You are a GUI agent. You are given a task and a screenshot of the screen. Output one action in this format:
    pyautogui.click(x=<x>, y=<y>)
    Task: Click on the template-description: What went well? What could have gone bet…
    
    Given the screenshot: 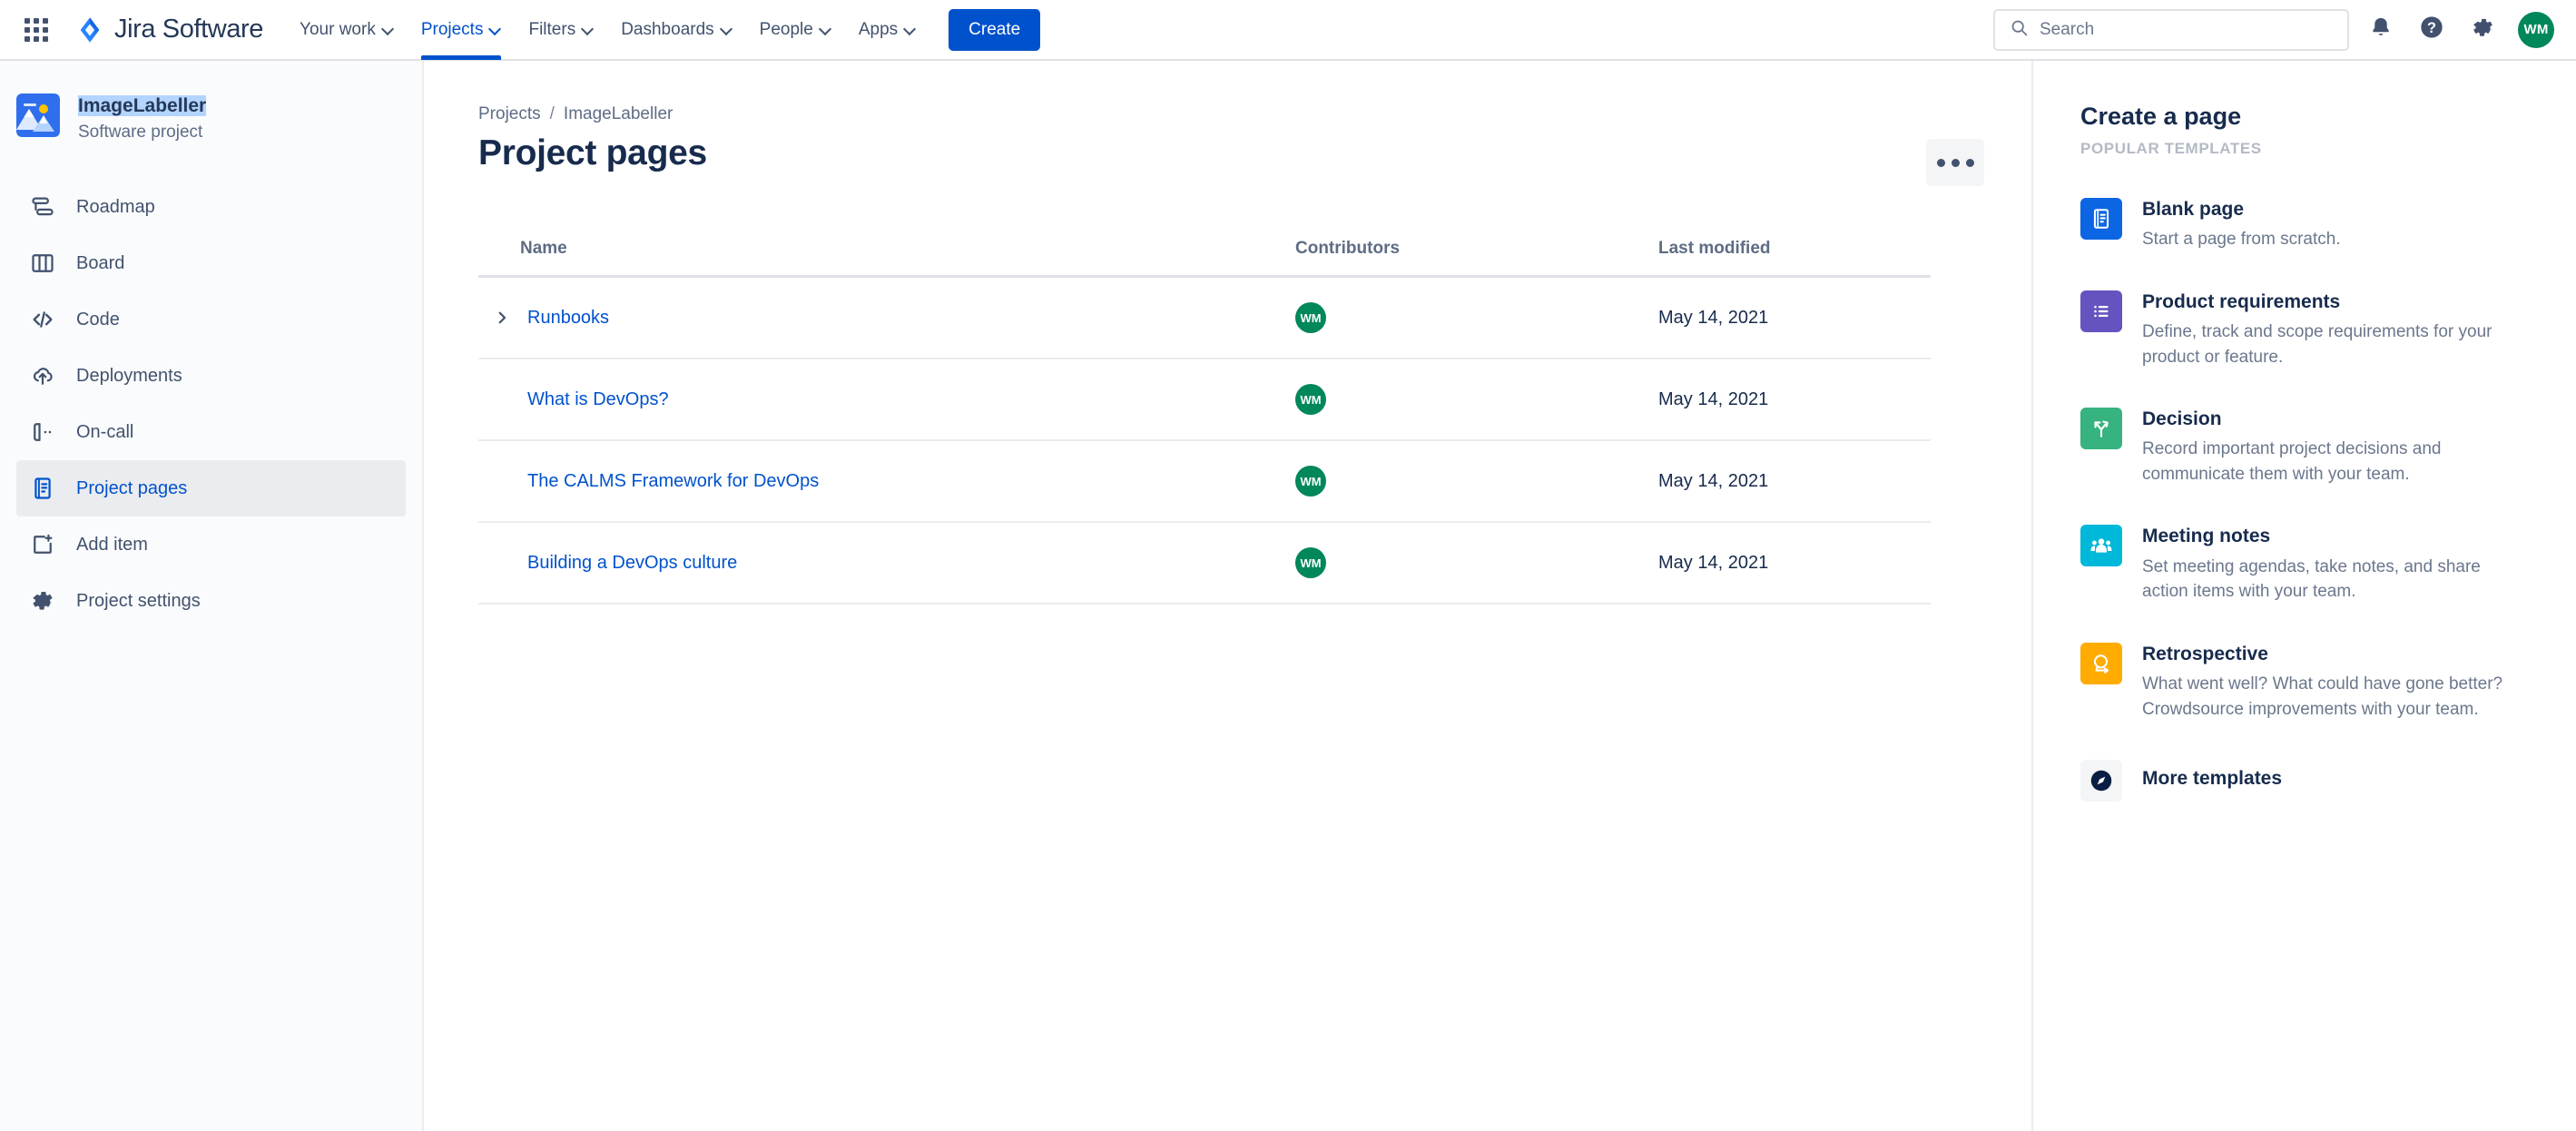 What is the action you would take?
    pyautogui.click(x=2322, y=696)
    